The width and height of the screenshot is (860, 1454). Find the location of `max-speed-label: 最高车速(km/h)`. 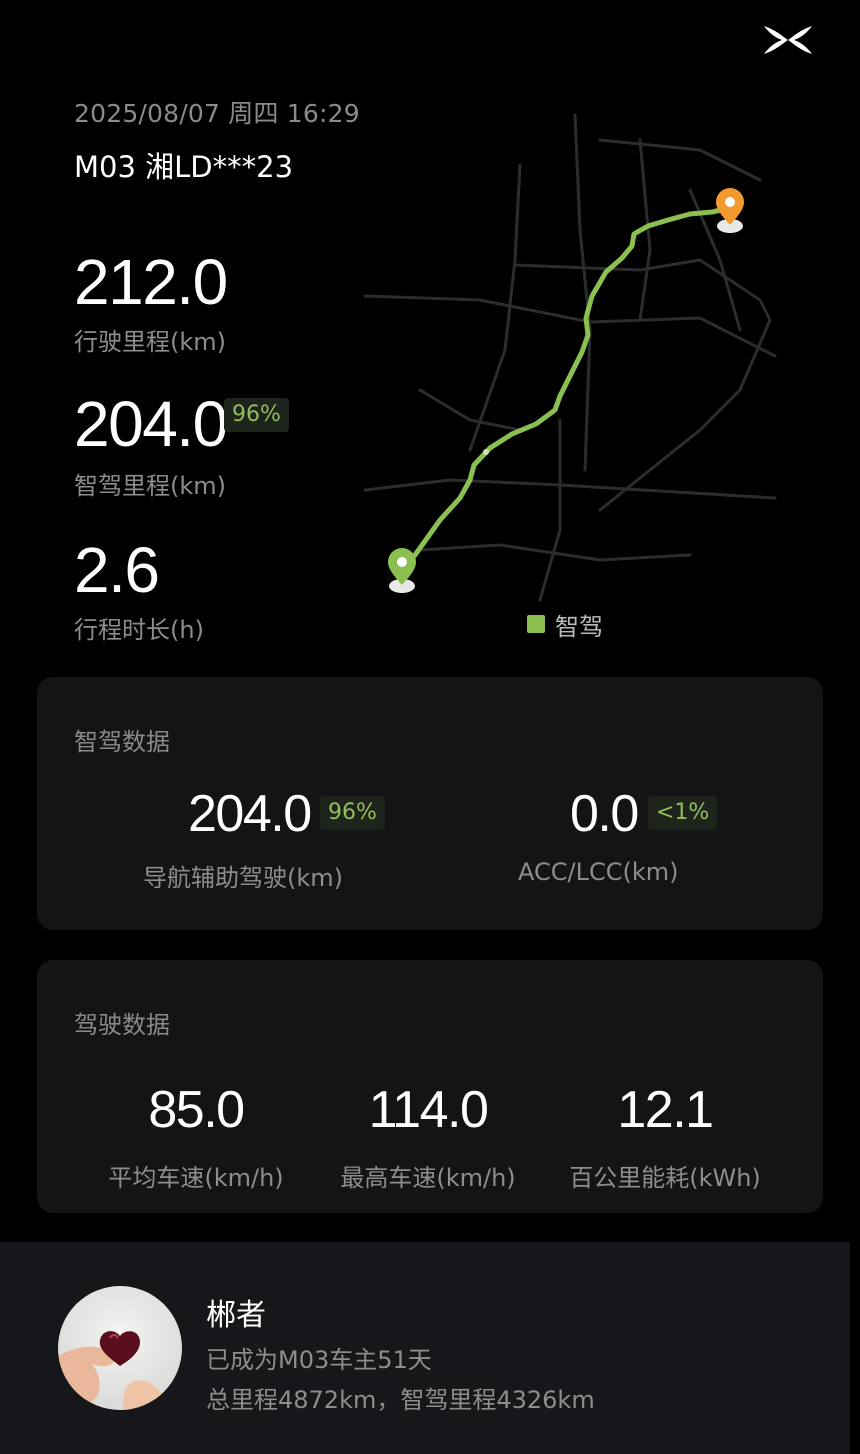

max-speed-label: 最高车速(km/h) is located at coordinates (428, 1178).